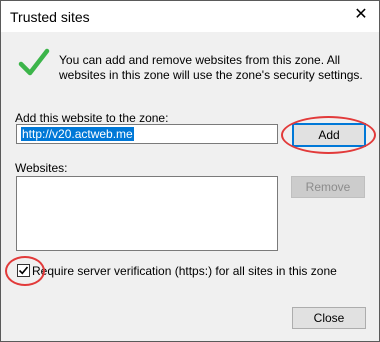 This screenshot has width=380, height=342. I want to click on title-bar: Trusted sites ✕, so click(190, 16).